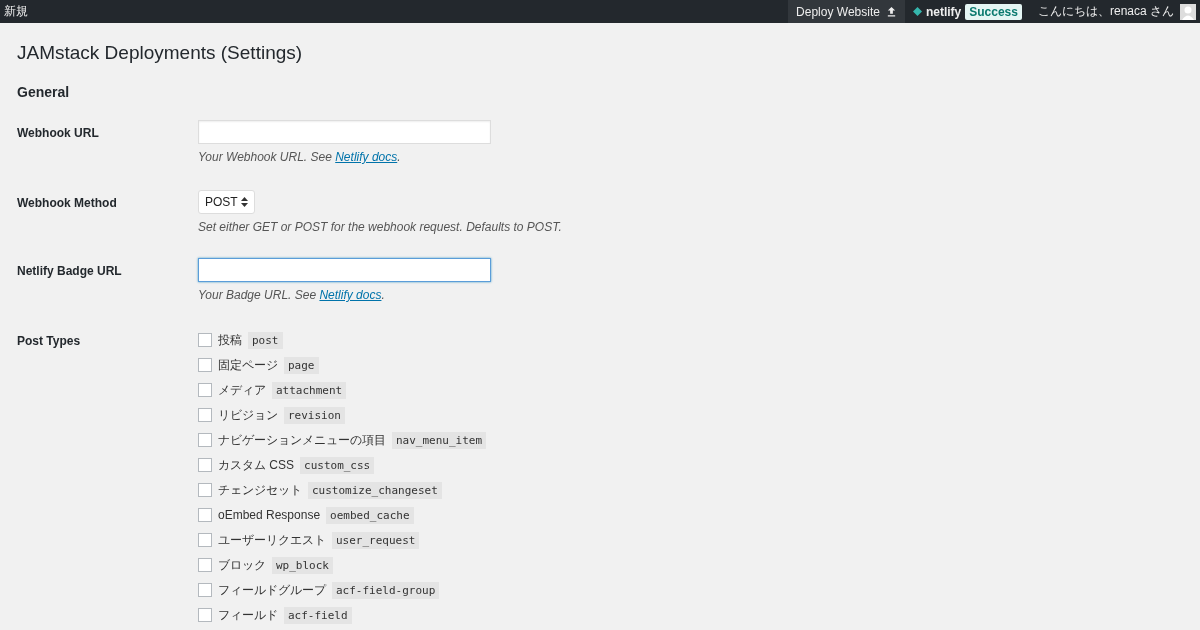 This screenshot has width=1200, height=630. I want to click on post-type-label: リビジョン, so click(248, 415).